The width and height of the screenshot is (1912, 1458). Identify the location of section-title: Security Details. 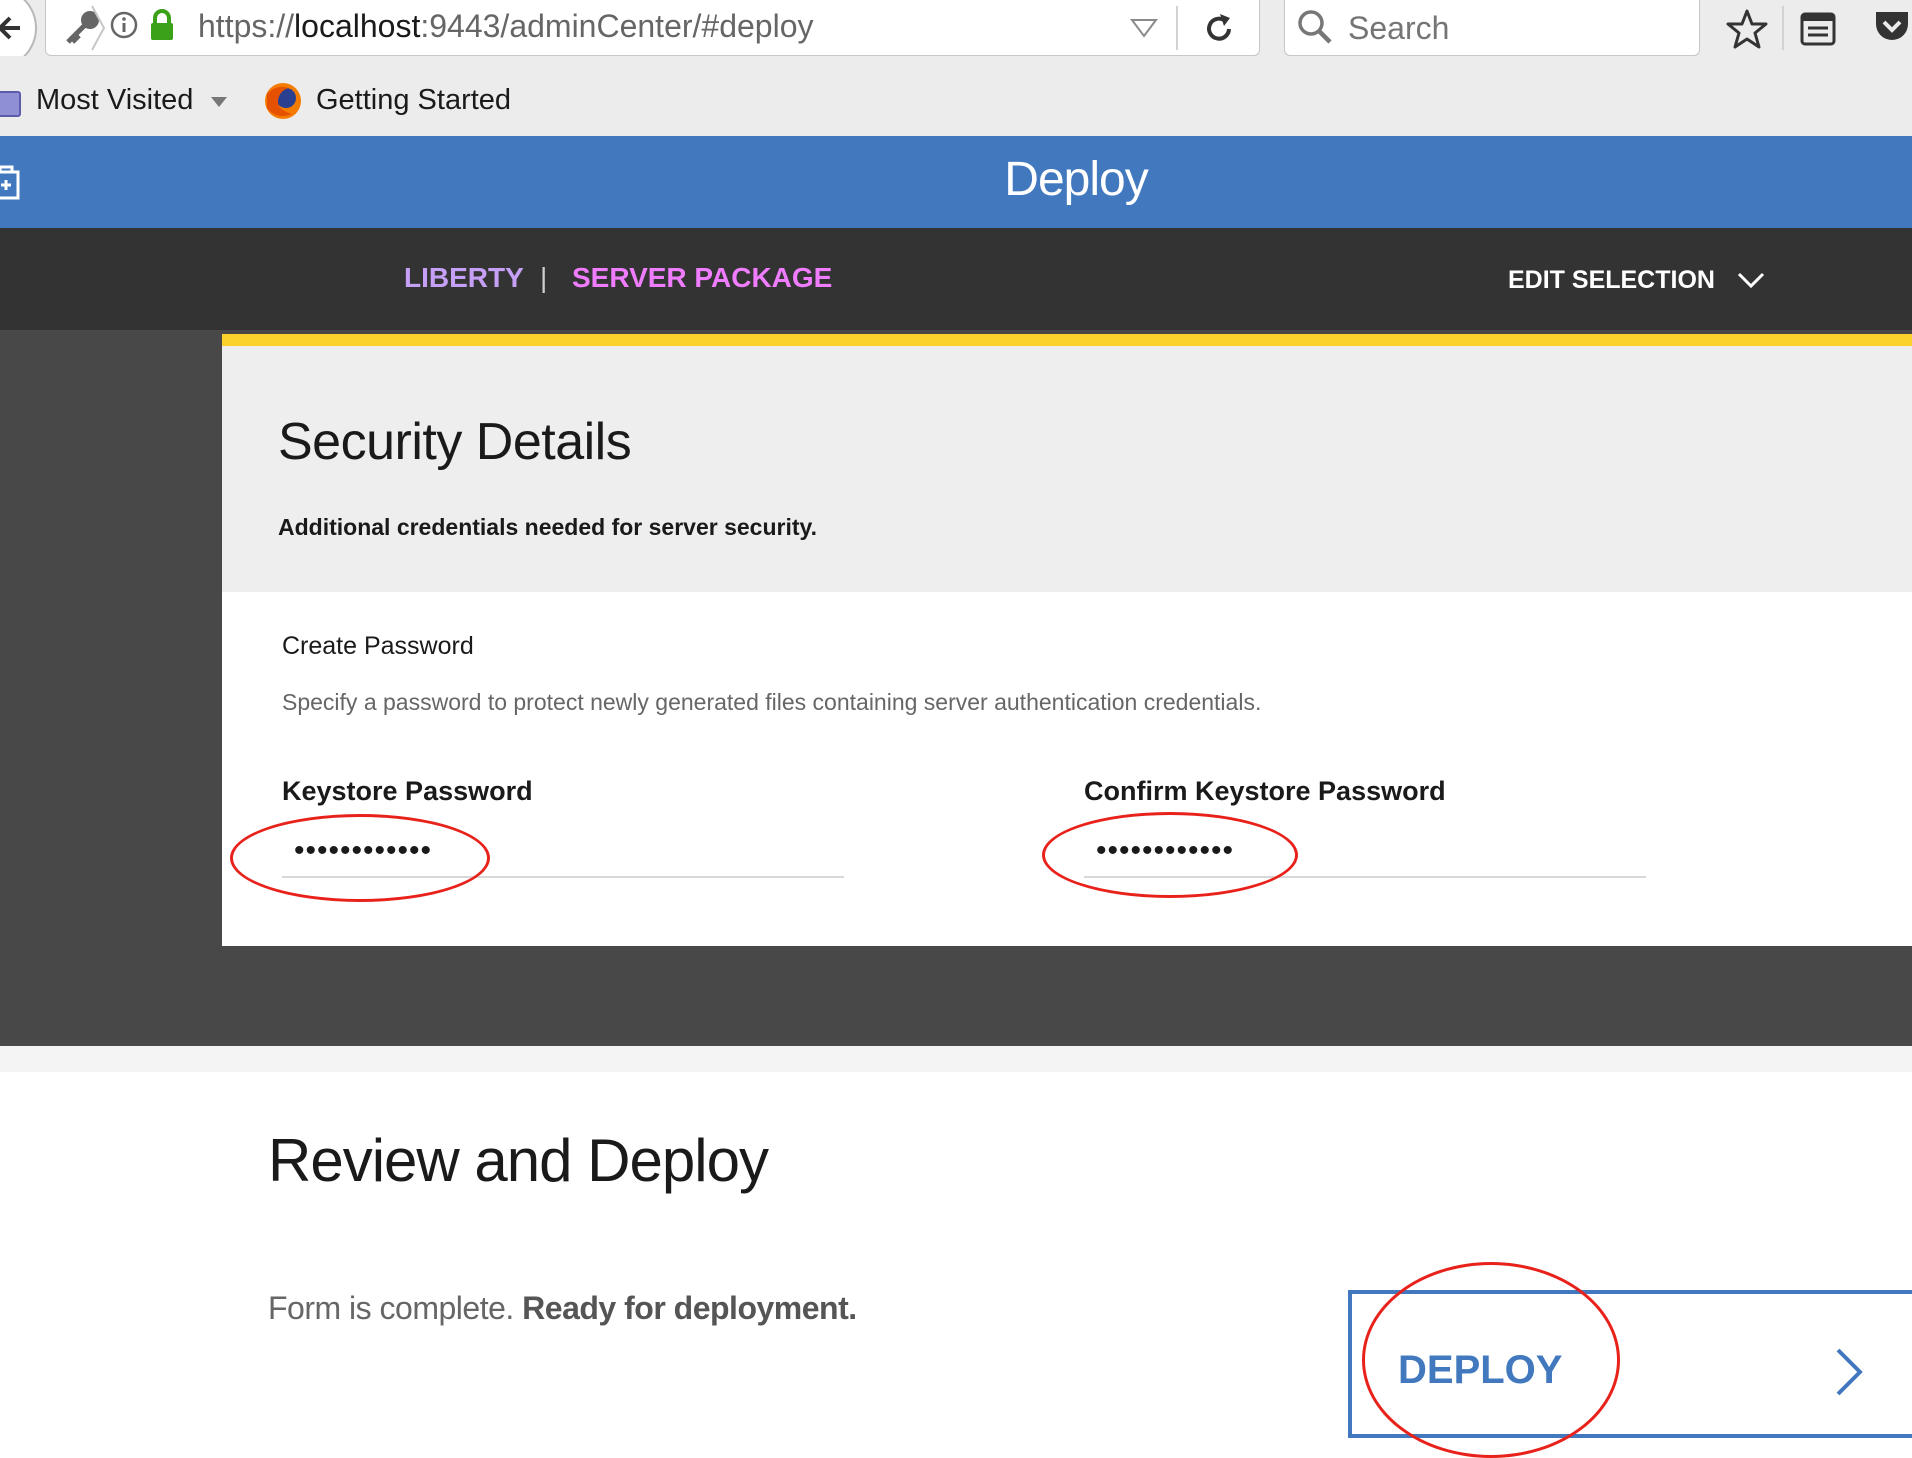
(455, 442).